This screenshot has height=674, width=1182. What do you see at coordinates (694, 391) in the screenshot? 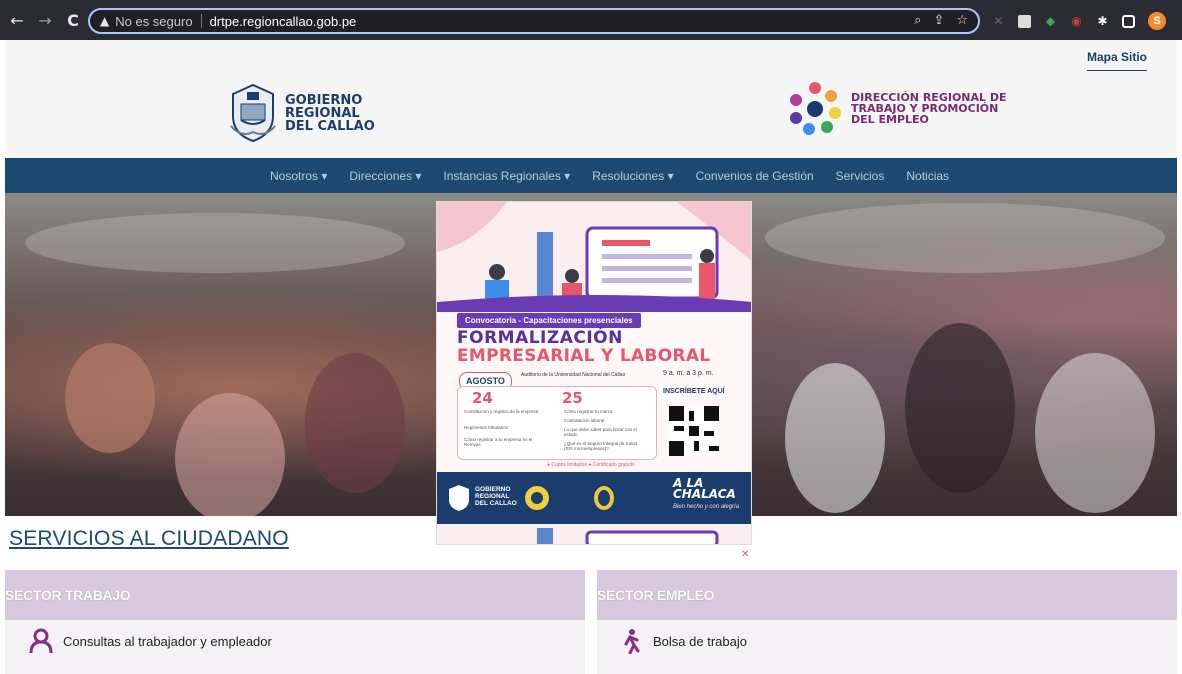
I see `flyer-register-label: INSCRÍBETE AQUÍ` at bounding box center [694, 391].